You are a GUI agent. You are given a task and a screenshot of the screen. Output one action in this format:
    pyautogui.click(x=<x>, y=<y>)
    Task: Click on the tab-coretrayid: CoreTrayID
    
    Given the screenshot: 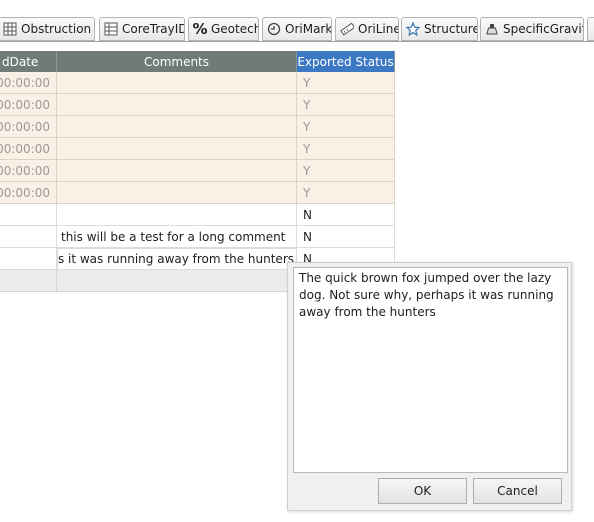 What is the action you would take?
    pyautogui.click(x=142, y=29)
    